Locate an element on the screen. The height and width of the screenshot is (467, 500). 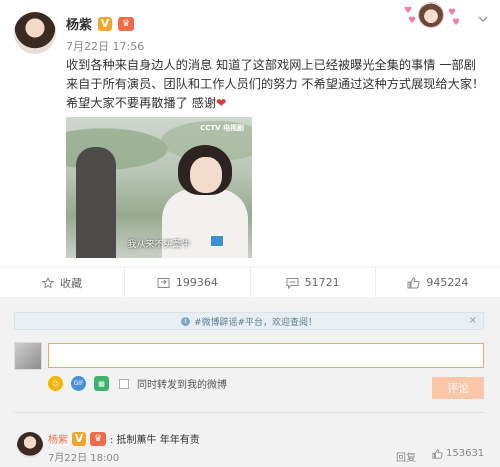
comment-like-button: 153631 is located at coordinates (458, 453).